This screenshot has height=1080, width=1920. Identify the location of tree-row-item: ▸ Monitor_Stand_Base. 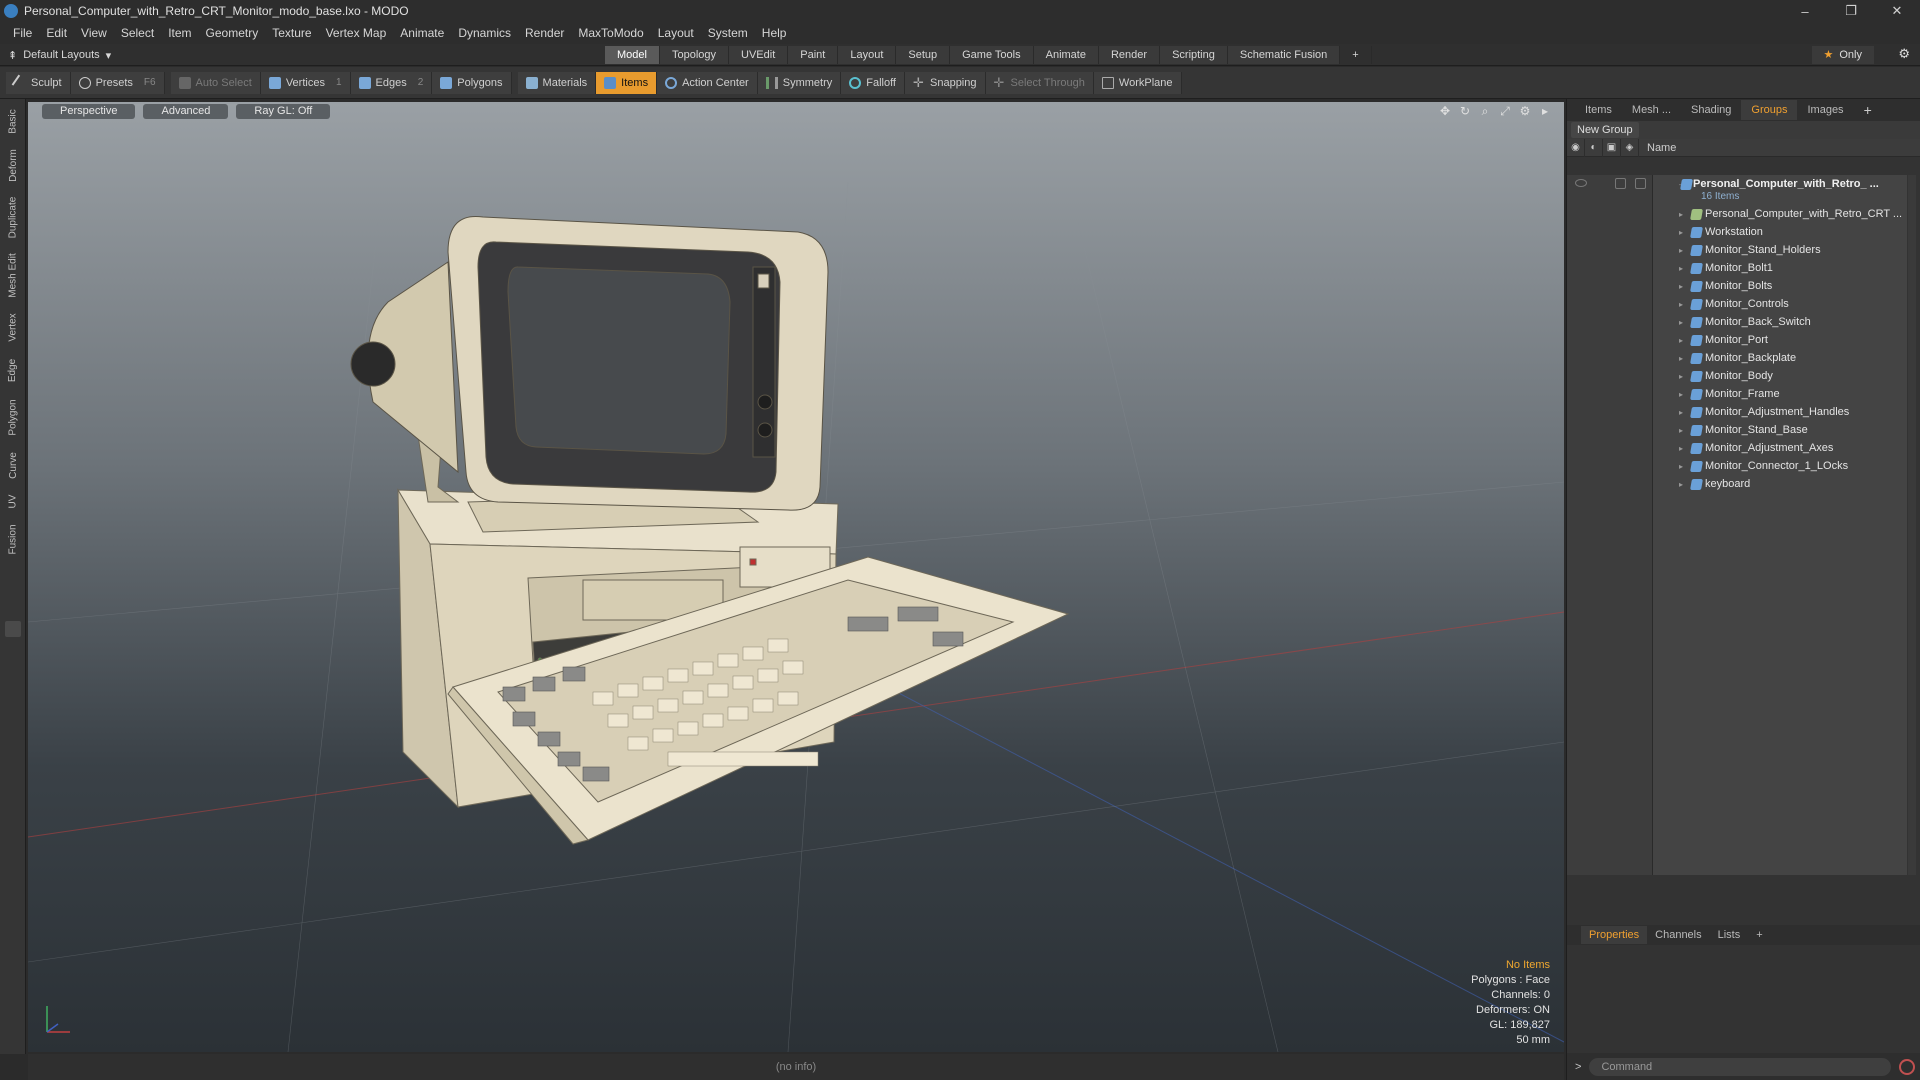
(1737, 430).